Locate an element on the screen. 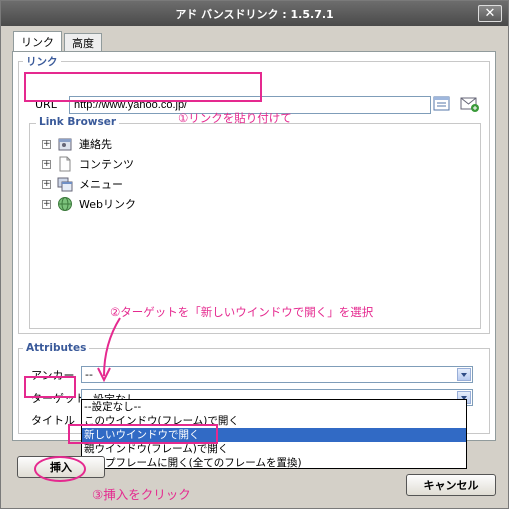  annotation-step3: ③挿入をクリック is located at coordinates (141, 494).